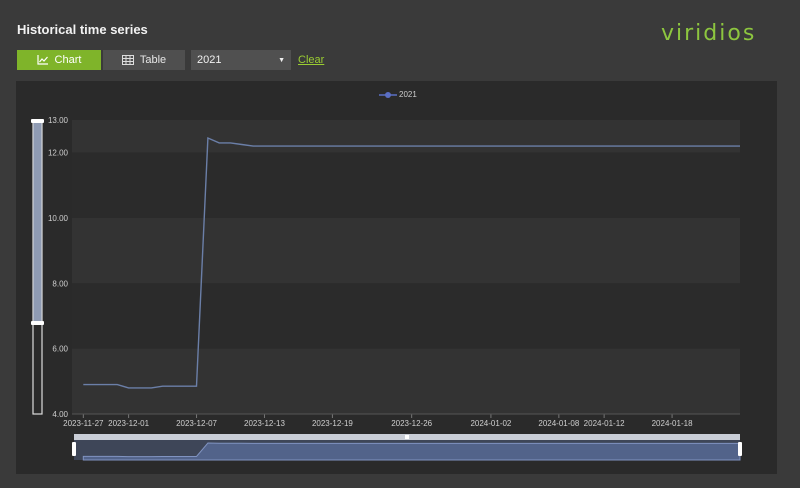 The height and width of the screenshot is (488, 800). What do you see at coordinates (128, 423) in the screenshot?
I see `x-tick-label: 2023-12-01` at bounding box center [128, 423].